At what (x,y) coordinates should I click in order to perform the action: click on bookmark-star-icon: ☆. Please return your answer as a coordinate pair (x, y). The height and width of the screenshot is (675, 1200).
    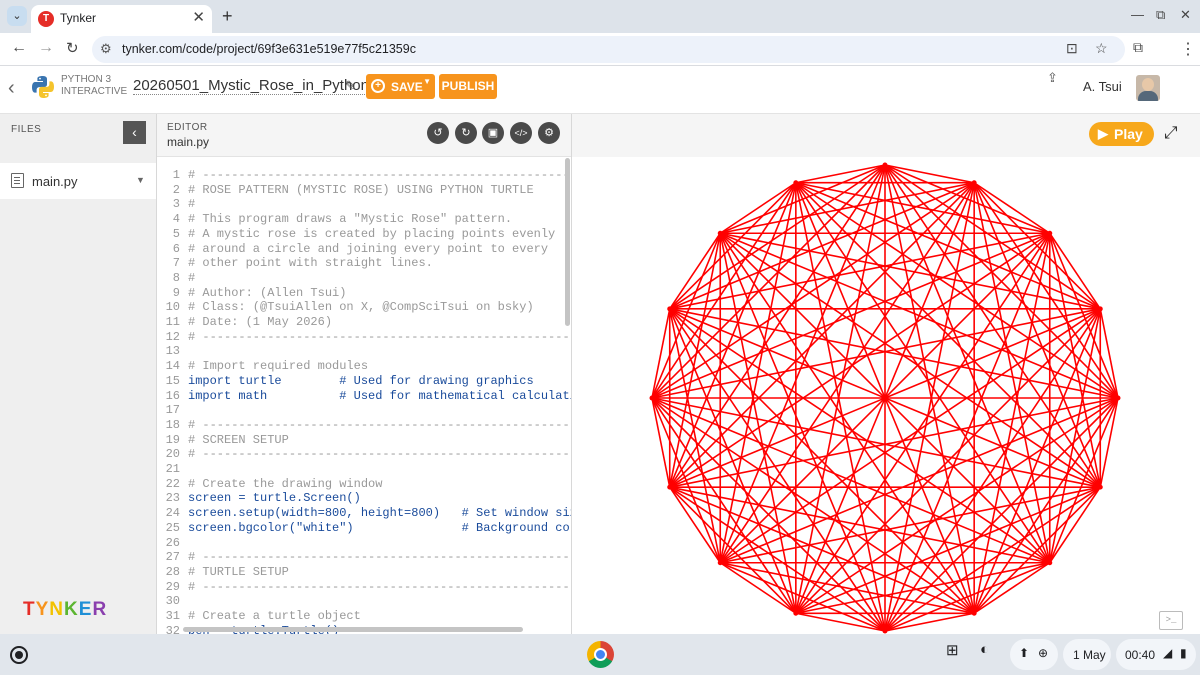
    Looking at the image, I should click on (1101, 48).